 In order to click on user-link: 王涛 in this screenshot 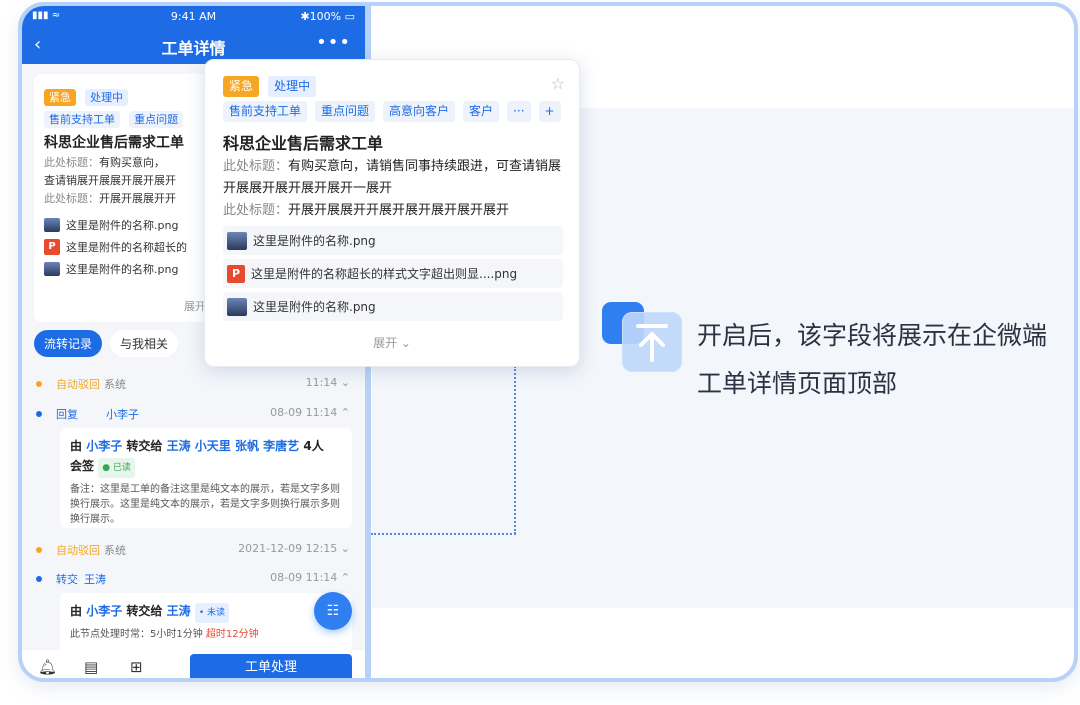, I will do `click(179, 611)`.